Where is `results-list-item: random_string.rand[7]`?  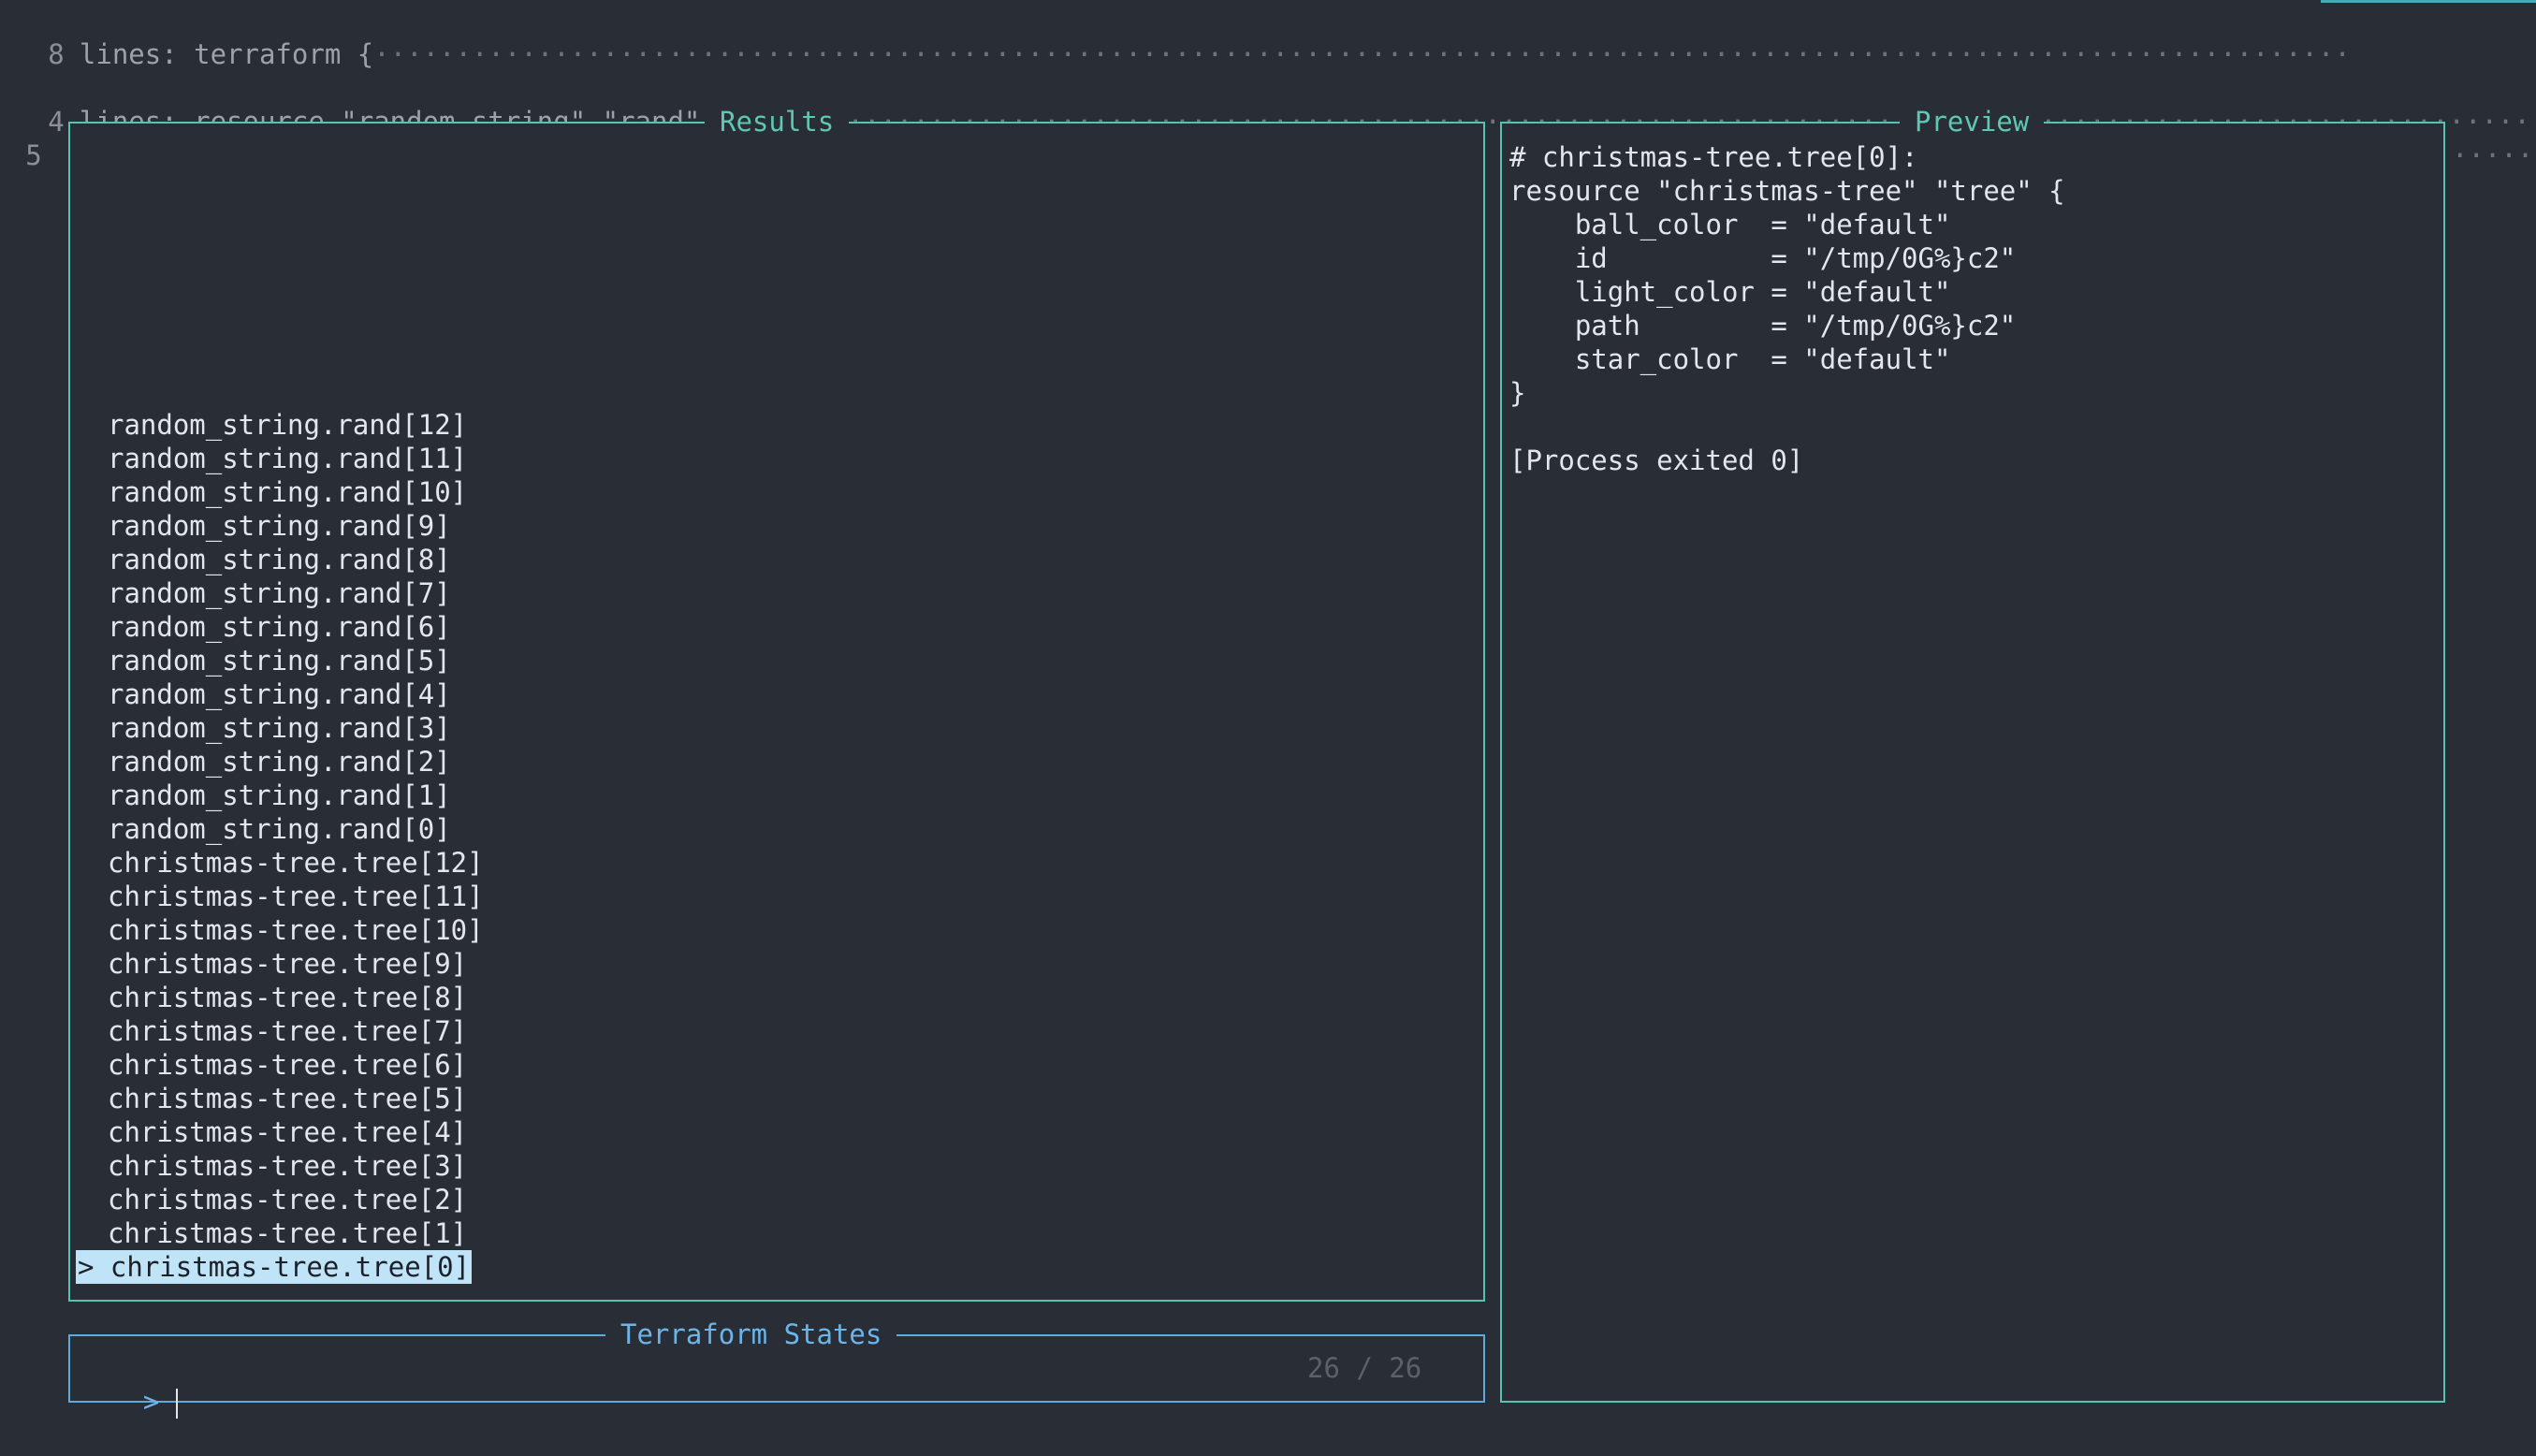
results-list-item: random_string.rand[7] is located at coordinates (279, 593).